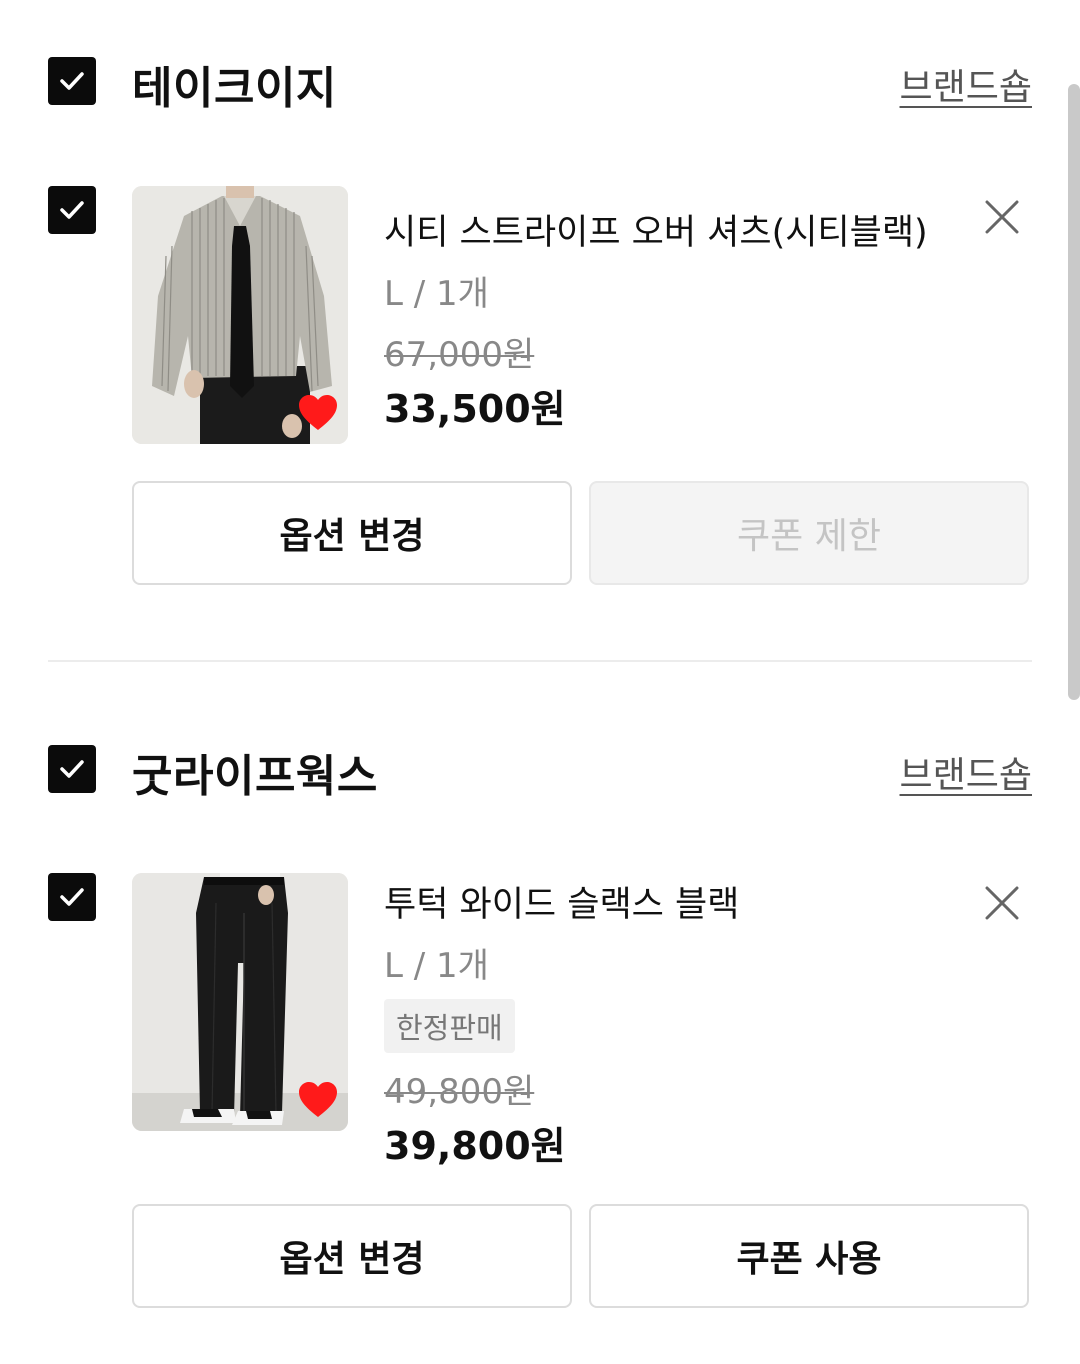 The image size is (1080, 1364). Describe the element at coordinates (1074, 392) in the screenshot. I see `scrollbar` at that location.